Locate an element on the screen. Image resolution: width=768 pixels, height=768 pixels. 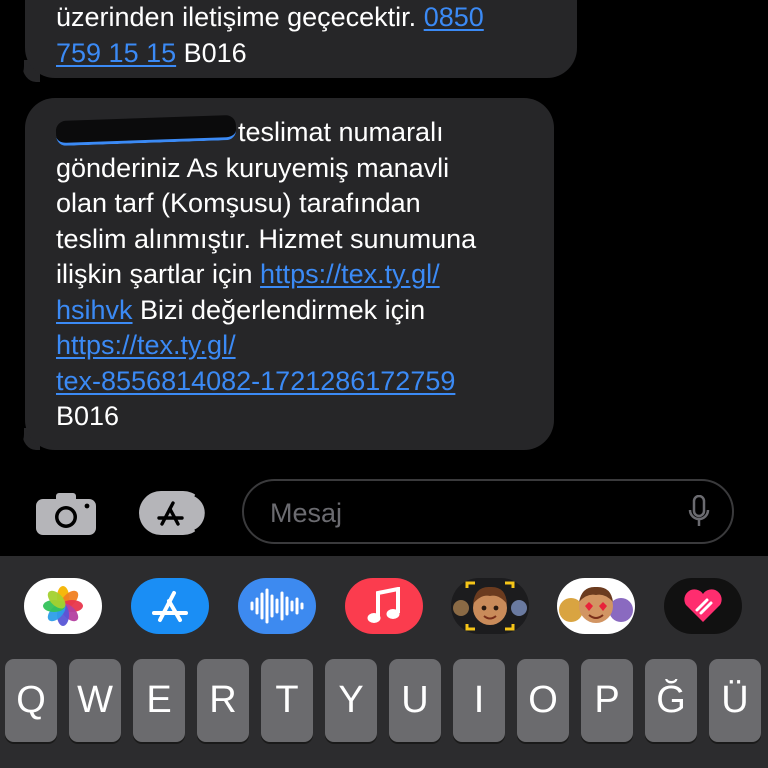
phone-link: 0850 is located at coordinates (454, 17).